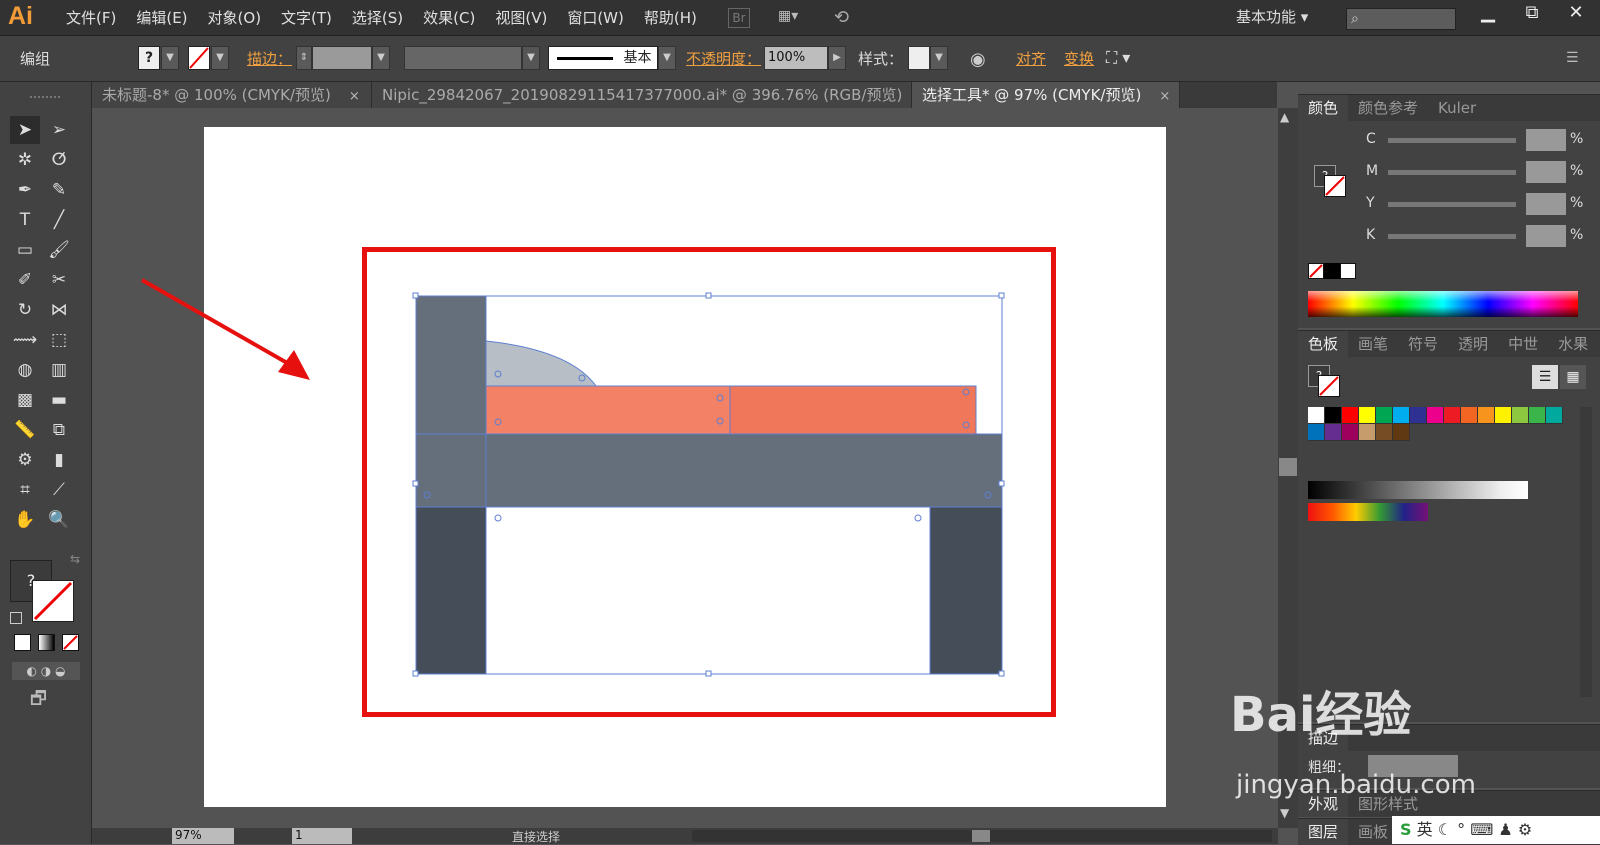  What do you see at coordinates (744, 470) in the screenshot?
I see `bed-frame` at bounding box center [744, 470].